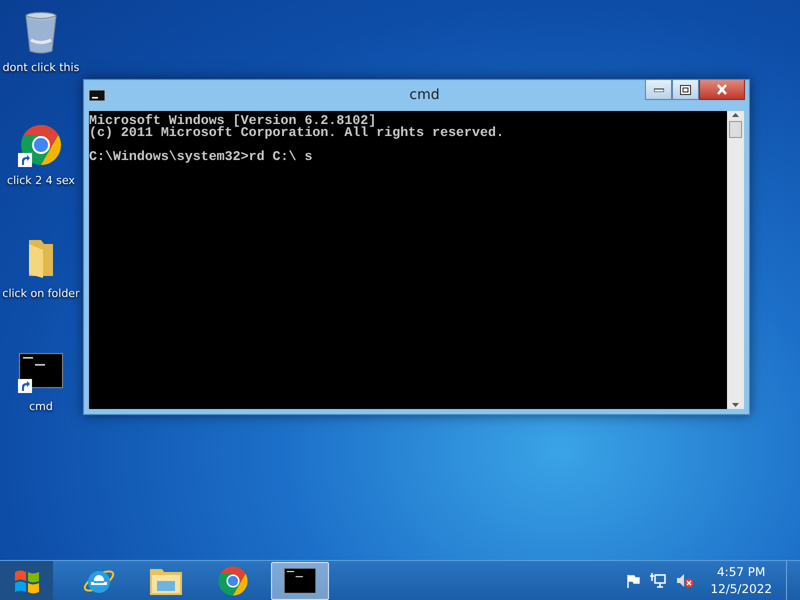 This screenshot has height=600, width=800. I want to click on minimize-icon, so click(659, 90).